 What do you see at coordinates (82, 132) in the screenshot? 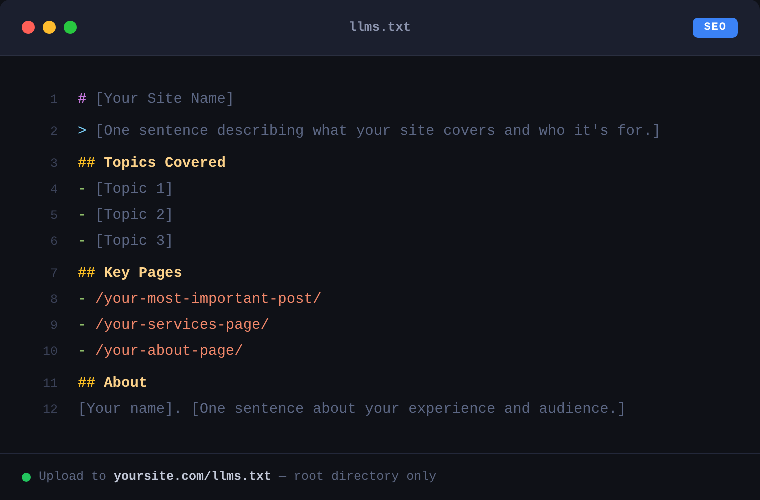
I see `markdown-marker: >` at bounding box center [82, 132].